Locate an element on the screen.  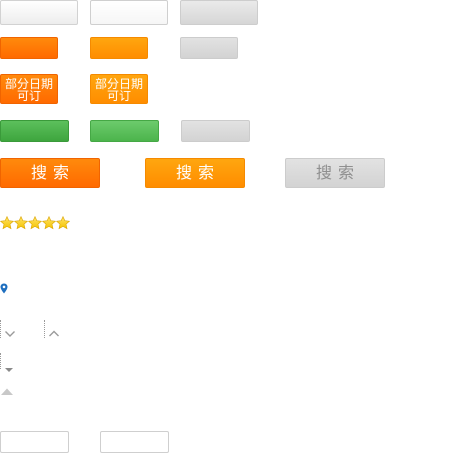
caret-up-icon is located at coordinates (7, 388).